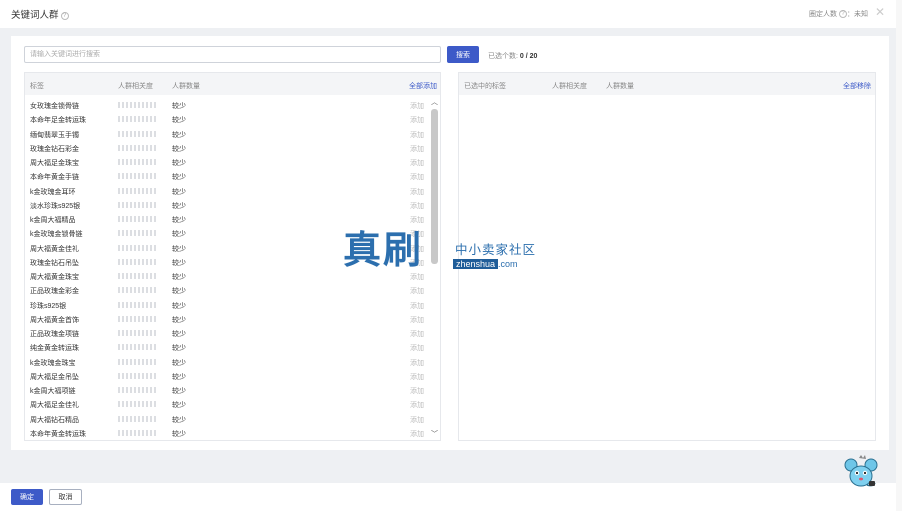  I want to click on table-row: 本命年黄金转运珠 较少 添加, so click(226, 432).